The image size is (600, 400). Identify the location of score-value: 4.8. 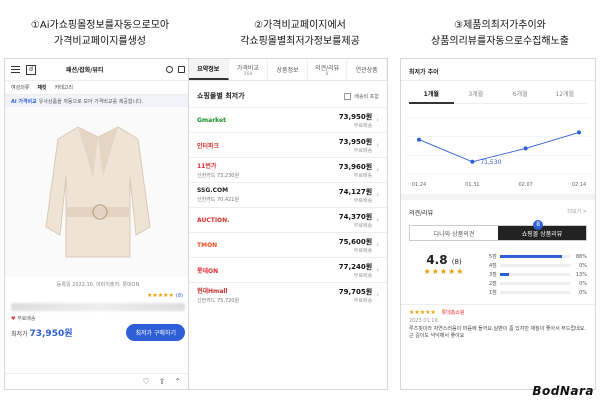
(437, 260).